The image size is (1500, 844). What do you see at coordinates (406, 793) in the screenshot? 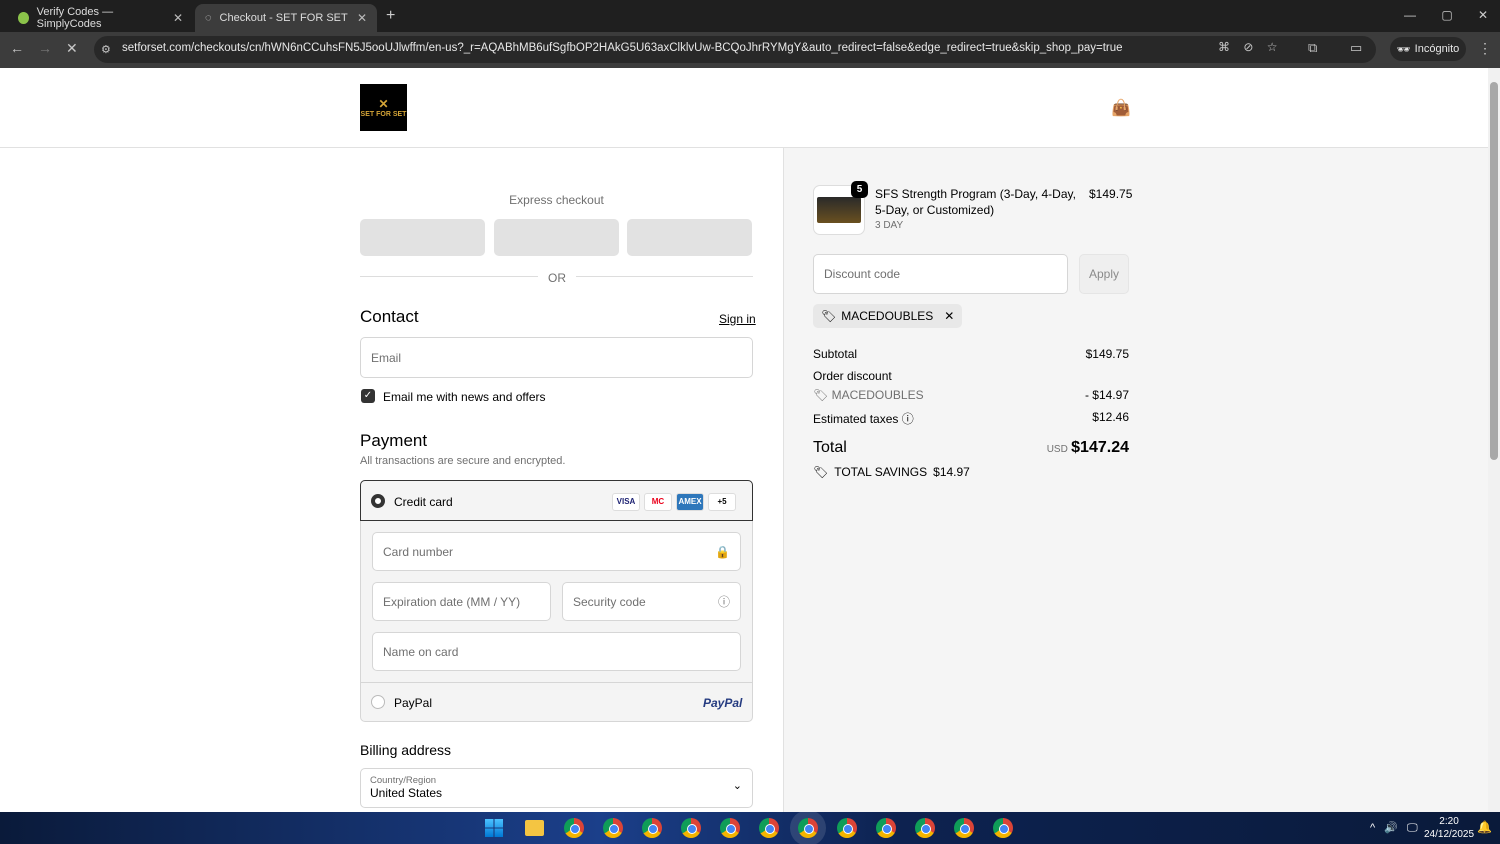
I see `country-value: United States` at bounding box center [406, 793].